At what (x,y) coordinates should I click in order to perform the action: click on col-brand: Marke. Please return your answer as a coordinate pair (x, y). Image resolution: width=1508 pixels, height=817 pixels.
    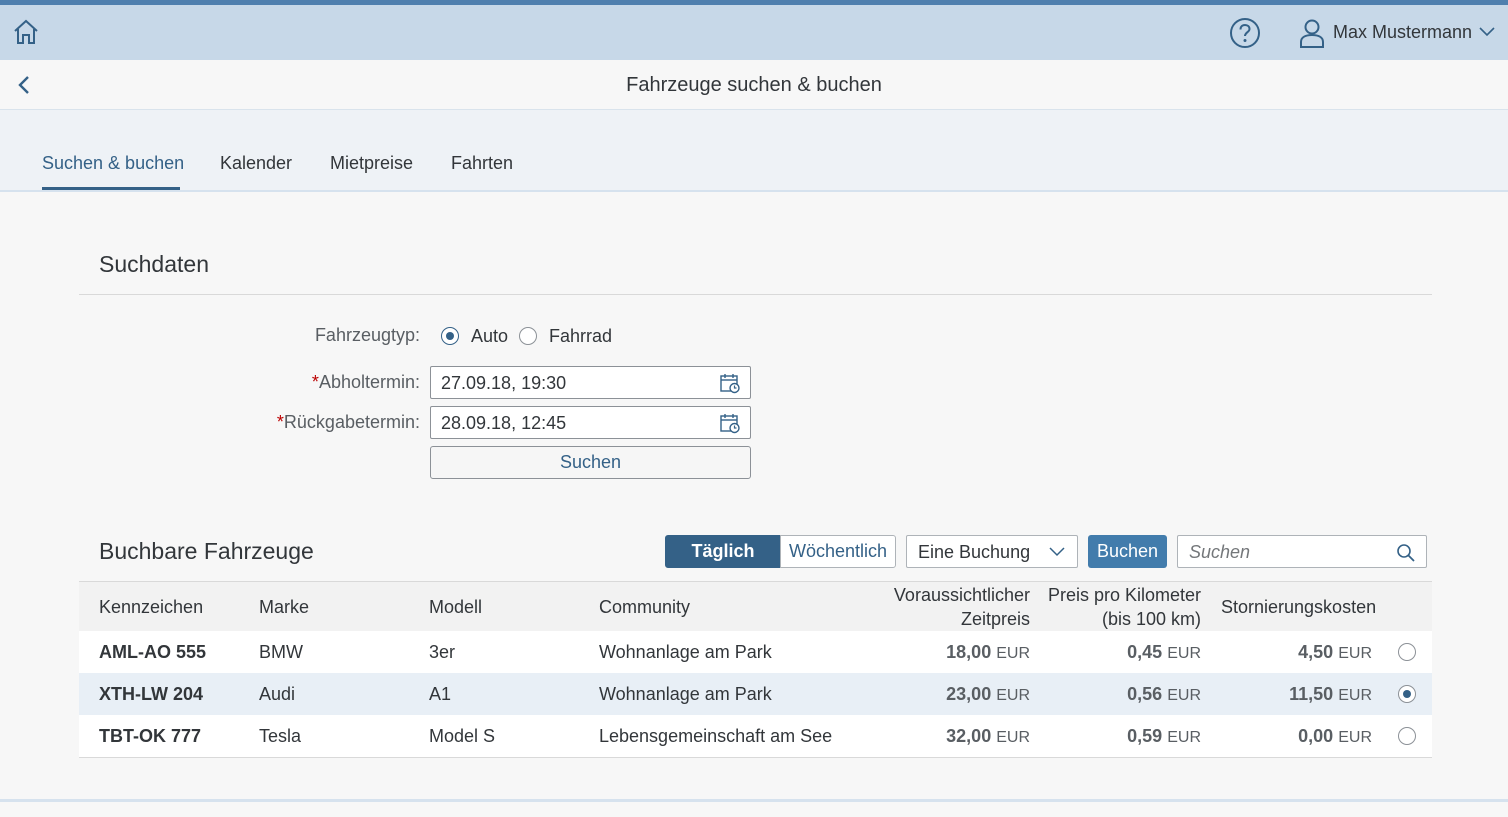
    Looking at the image, I should click on (284, 607).